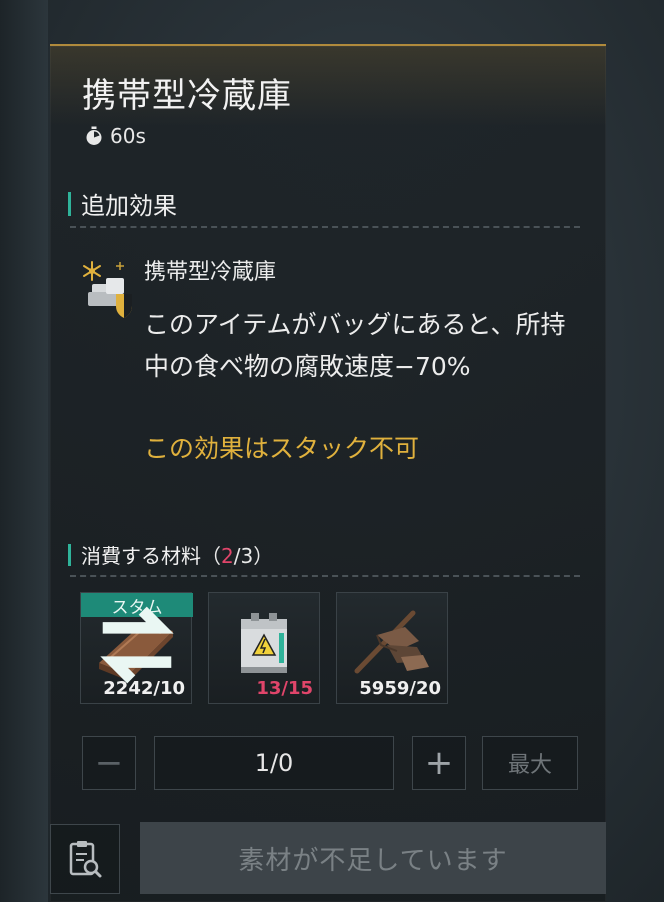 This screenshot has width=664, height=902. What do you see at coordinates (210, 272) in the screenshot?
I see `effect-name: 携帯型冷蔵庫` at bounding box center [210, 272].